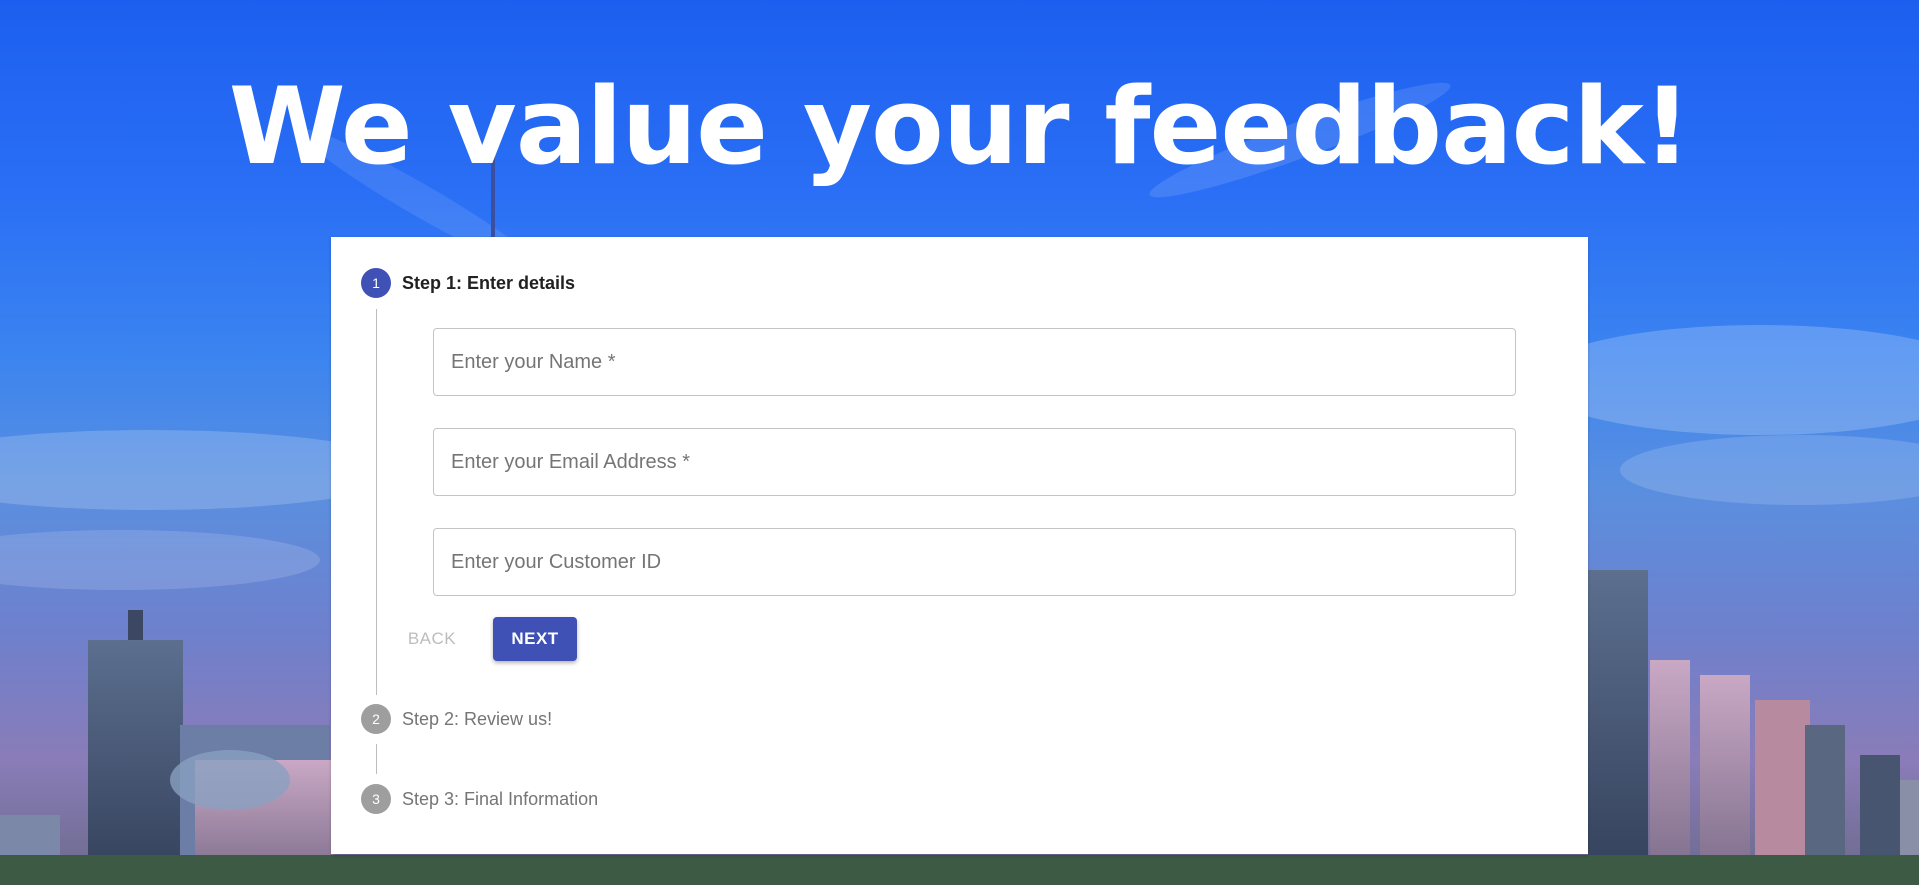 The image size is (1919, 885). I want to click on step-3-circle: 3, so click(376, 799).